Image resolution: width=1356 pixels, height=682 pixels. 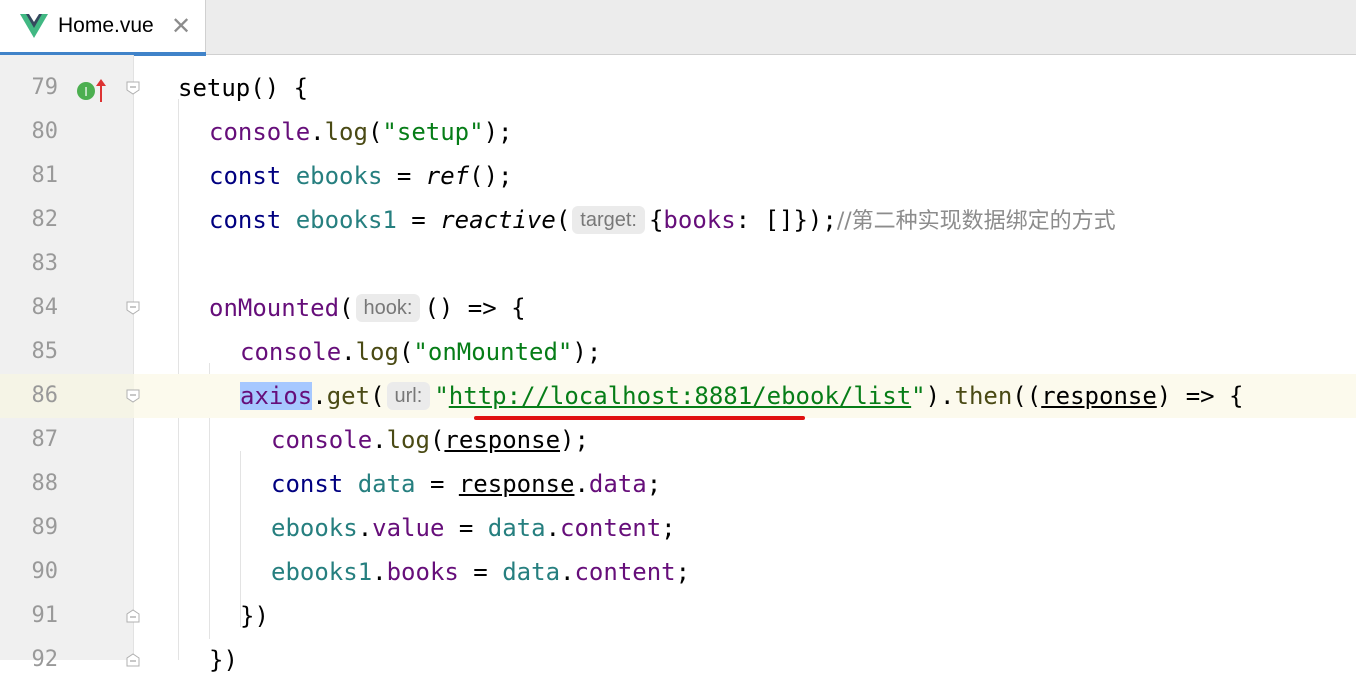 I want to click on line-number: 87, so click(x=45, y=439).